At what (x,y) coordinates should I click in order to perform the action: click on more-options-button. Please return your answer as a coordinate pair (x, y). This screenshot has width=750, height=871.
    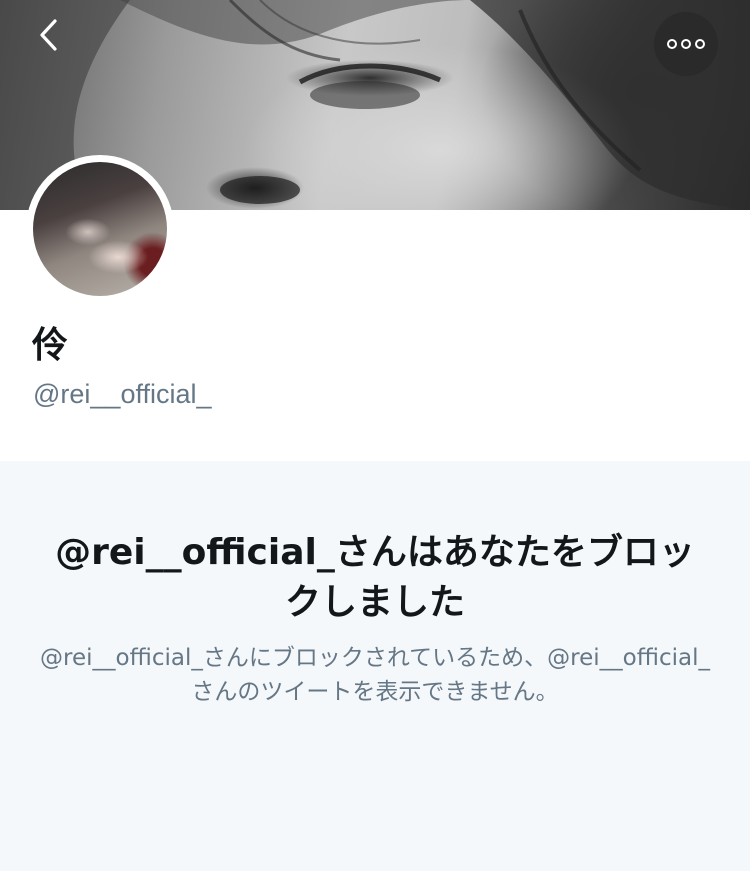
    Looking at the image, I should click on (686, 44).